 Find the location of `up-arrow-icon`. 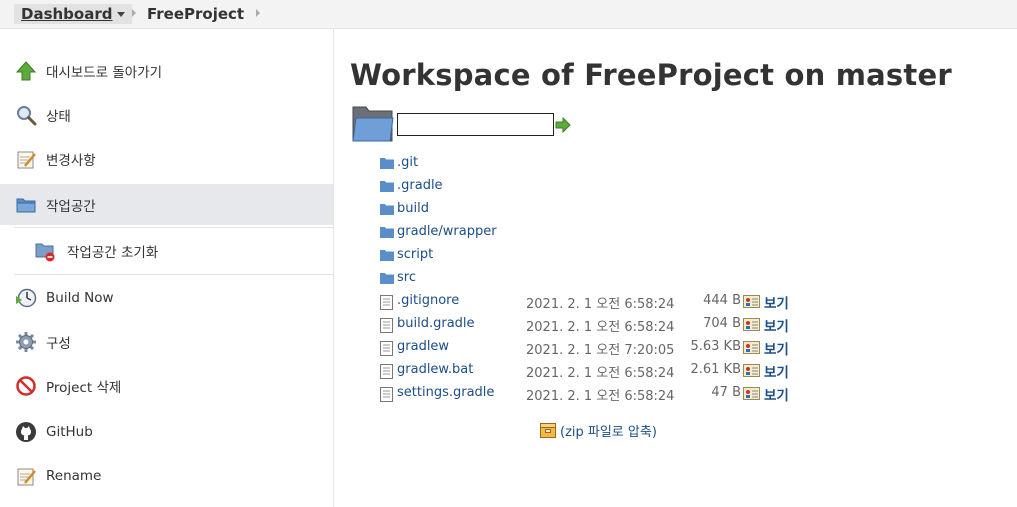

up-arrow-icon is located at coordinates (26, 71).